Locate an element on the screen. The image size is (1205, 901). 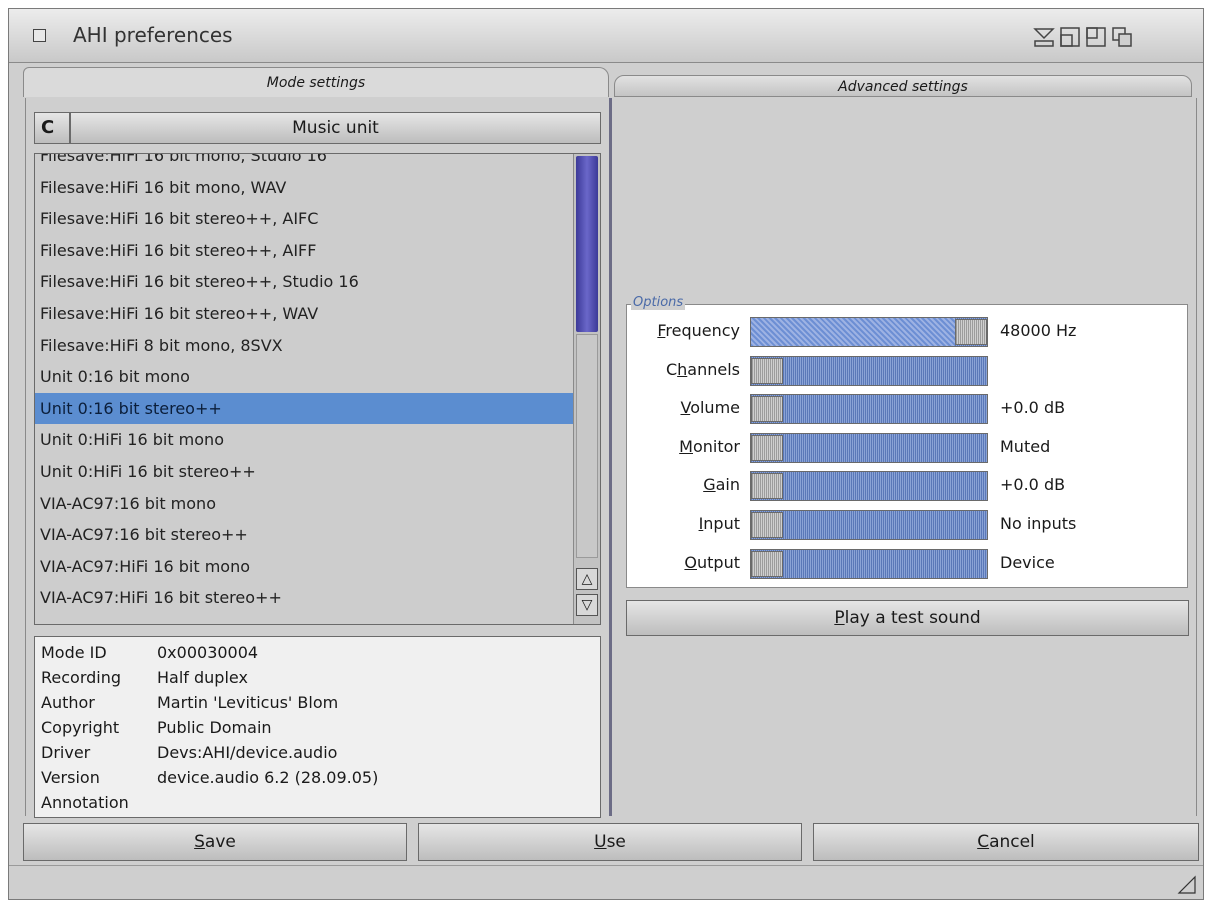
mode-list-item: Filesave:HiFi 16 bit stereo++, WAV is located at coordinates (304, 314).